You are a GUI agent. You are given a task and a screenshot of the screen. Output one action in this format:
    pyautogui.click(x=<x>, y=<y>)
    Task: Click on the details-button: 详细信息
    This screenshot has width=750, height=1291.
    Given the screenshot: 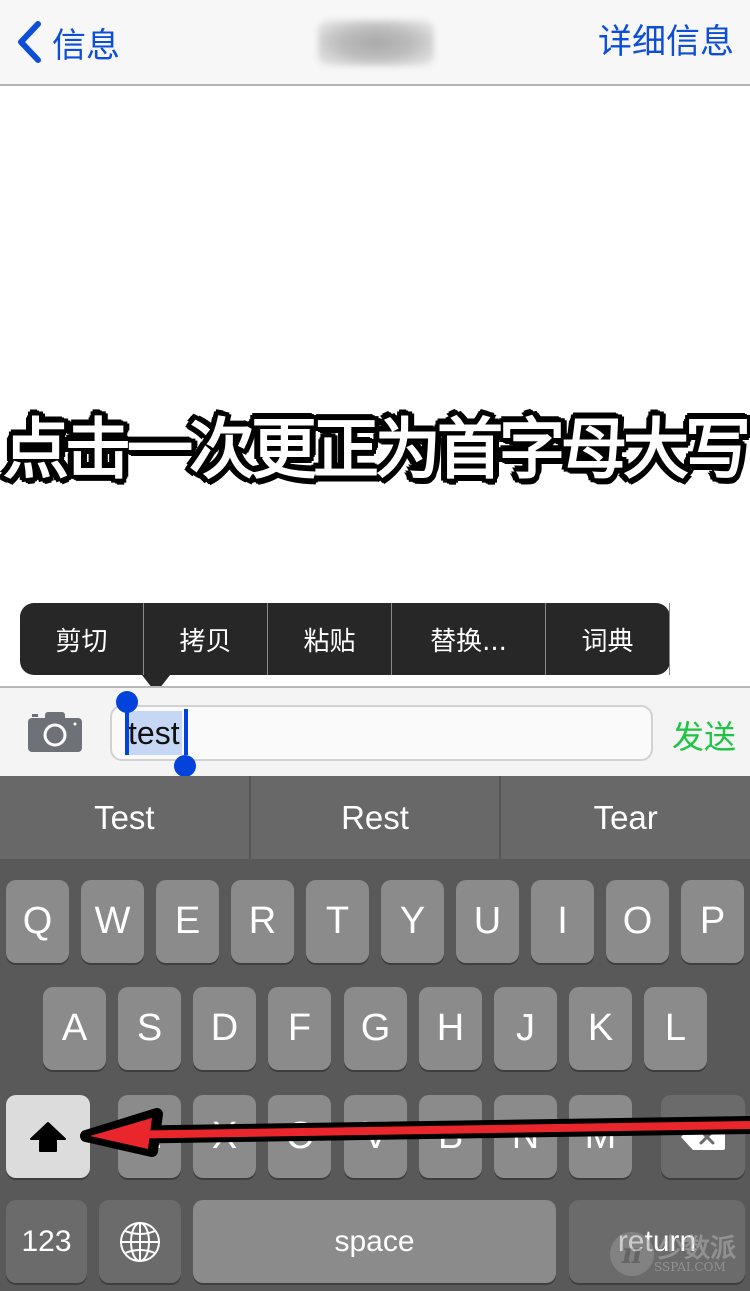 What is the action you would take?
    pyautogui.click(x=666, y=42)
    